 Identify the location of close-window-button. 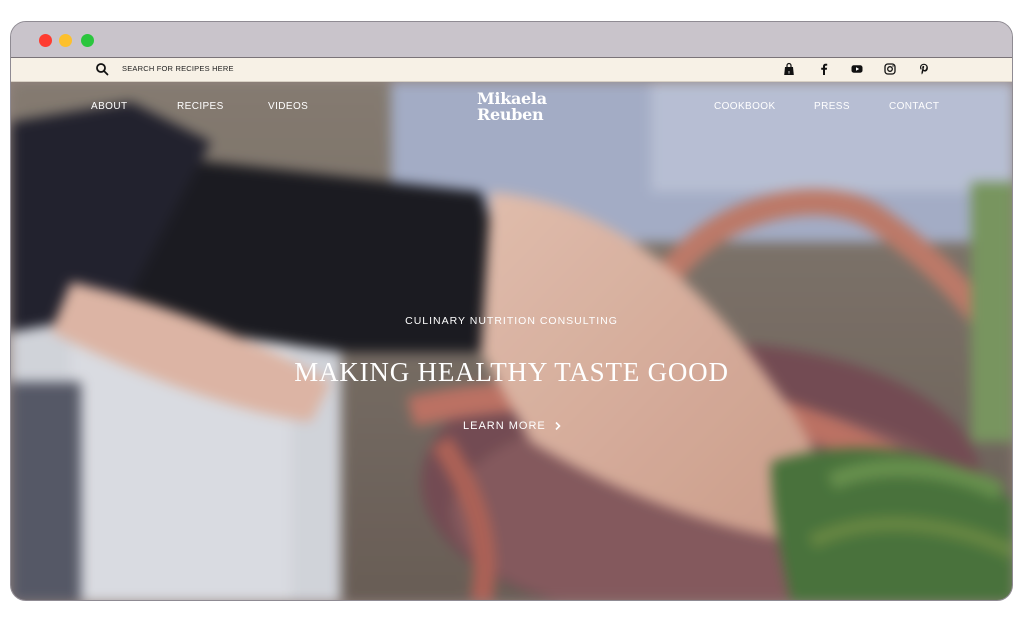
(45, 40).